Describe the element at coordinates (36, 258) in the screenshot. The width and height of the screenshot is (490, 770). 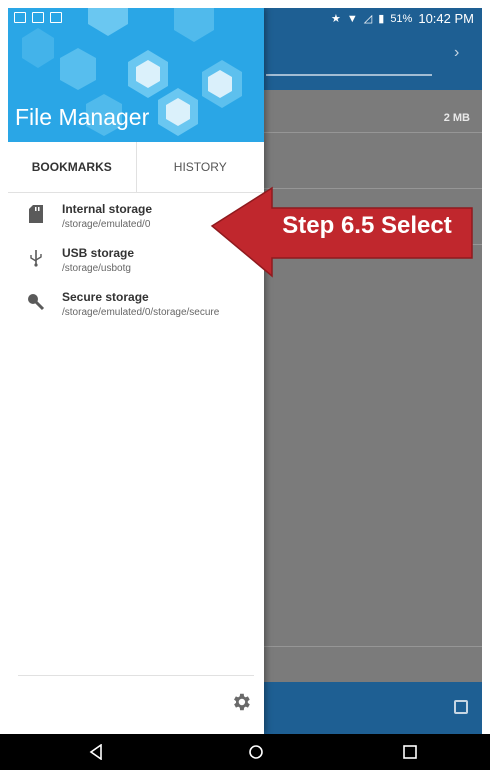
I see `usb-icon` at that location.